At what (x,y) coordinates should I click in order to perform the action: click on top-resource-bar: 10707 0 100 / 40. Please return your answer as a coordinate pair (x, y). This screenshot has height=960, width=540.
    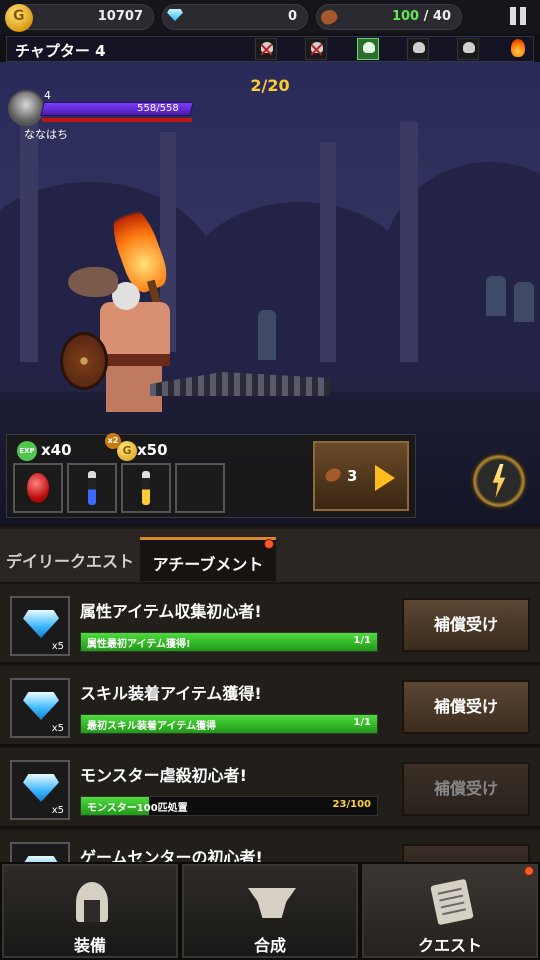
    Looking at the image, I should click on (270, 17).